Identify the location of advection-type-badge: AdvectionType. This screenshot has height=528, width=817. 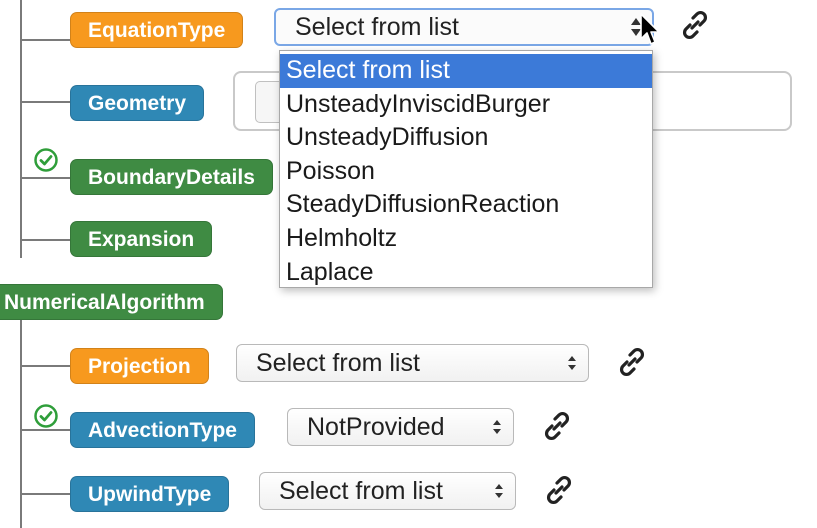
(162, 430).